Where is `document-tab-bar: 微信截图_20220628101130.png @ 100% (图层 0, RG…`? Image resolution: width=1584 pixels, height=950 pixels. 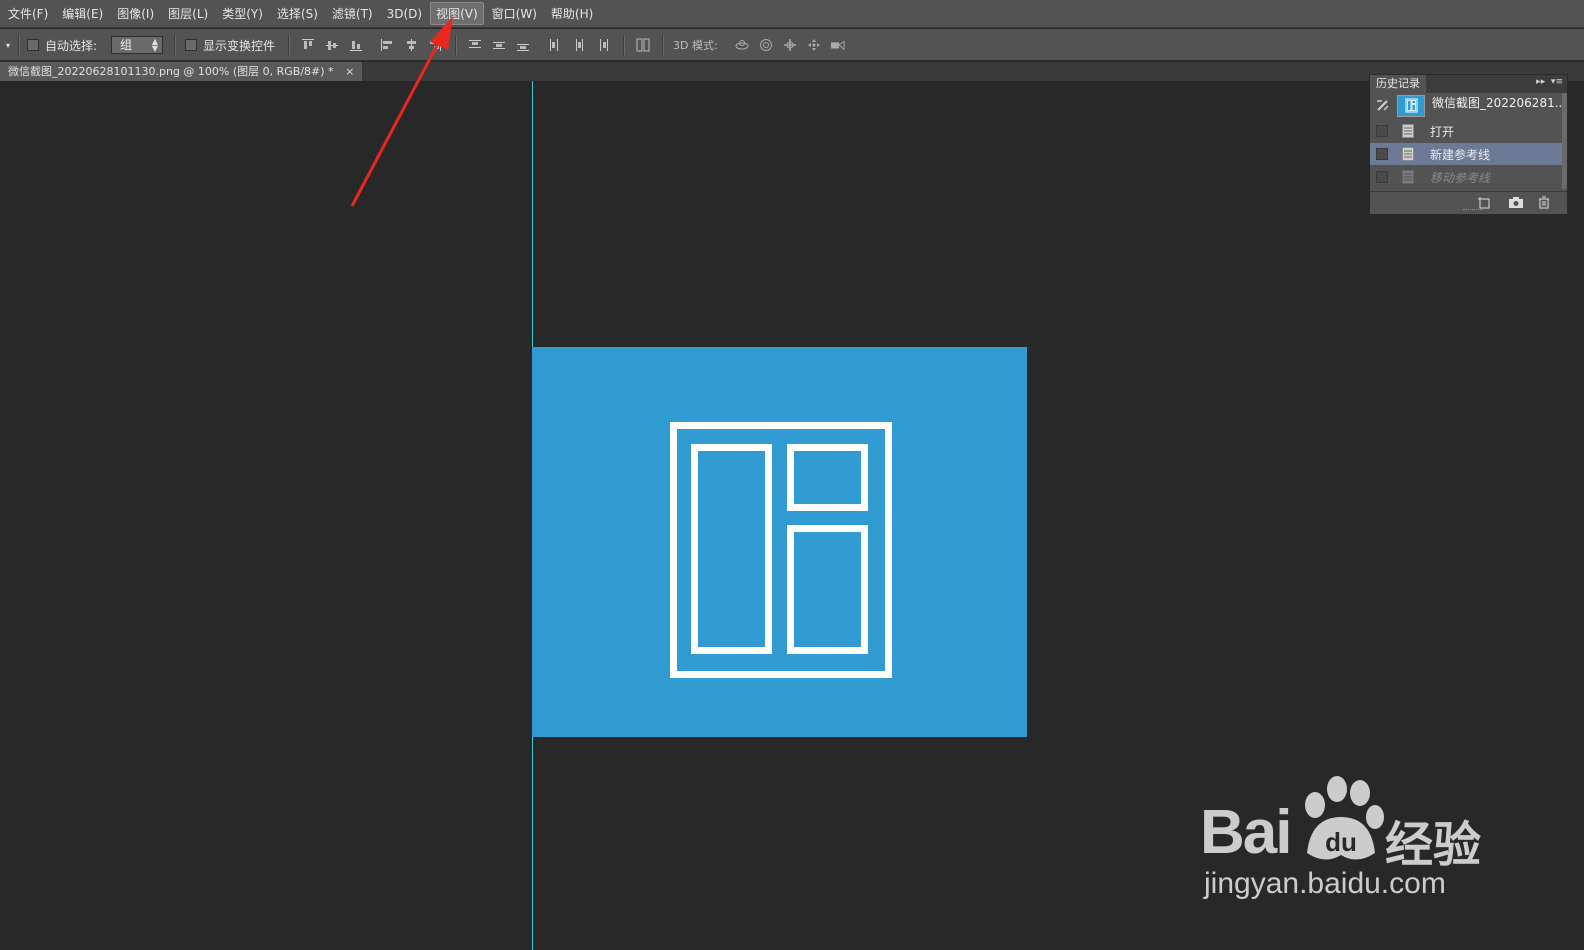 document-tab-bar: 微信截图_20220628101130.png @ 100% (图层 0, RG… is located at coordinates (792, 71).